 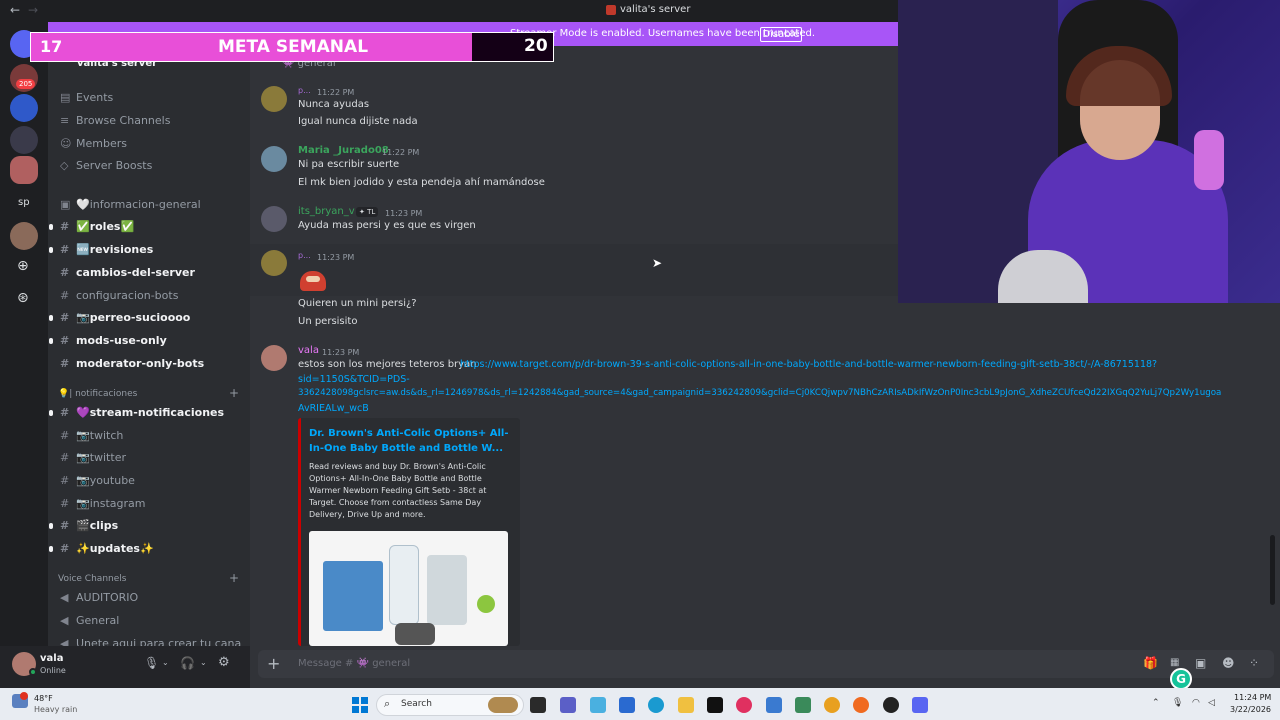 I want to click on microphone-tray-icon: 🎙, so click(x=1177, y=703).